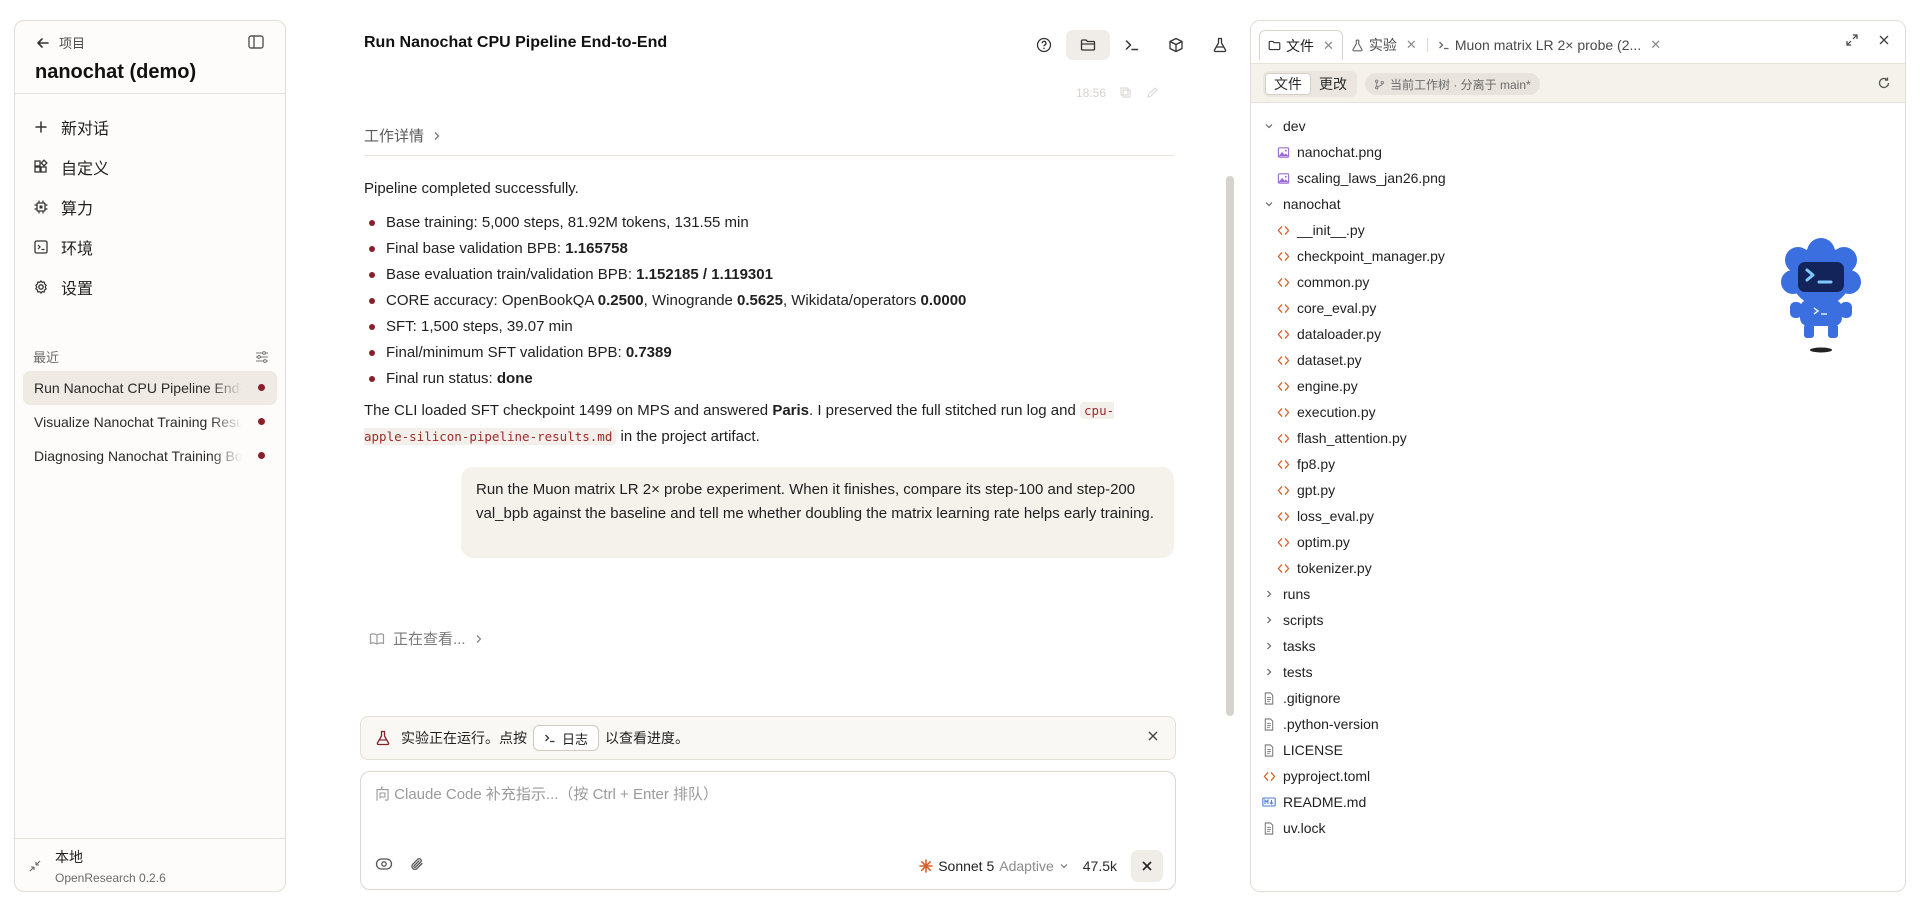  Describe the element at coordinates (403, 135) in the screenshot. I see `work-details-toggle: 工作详情` at that location.